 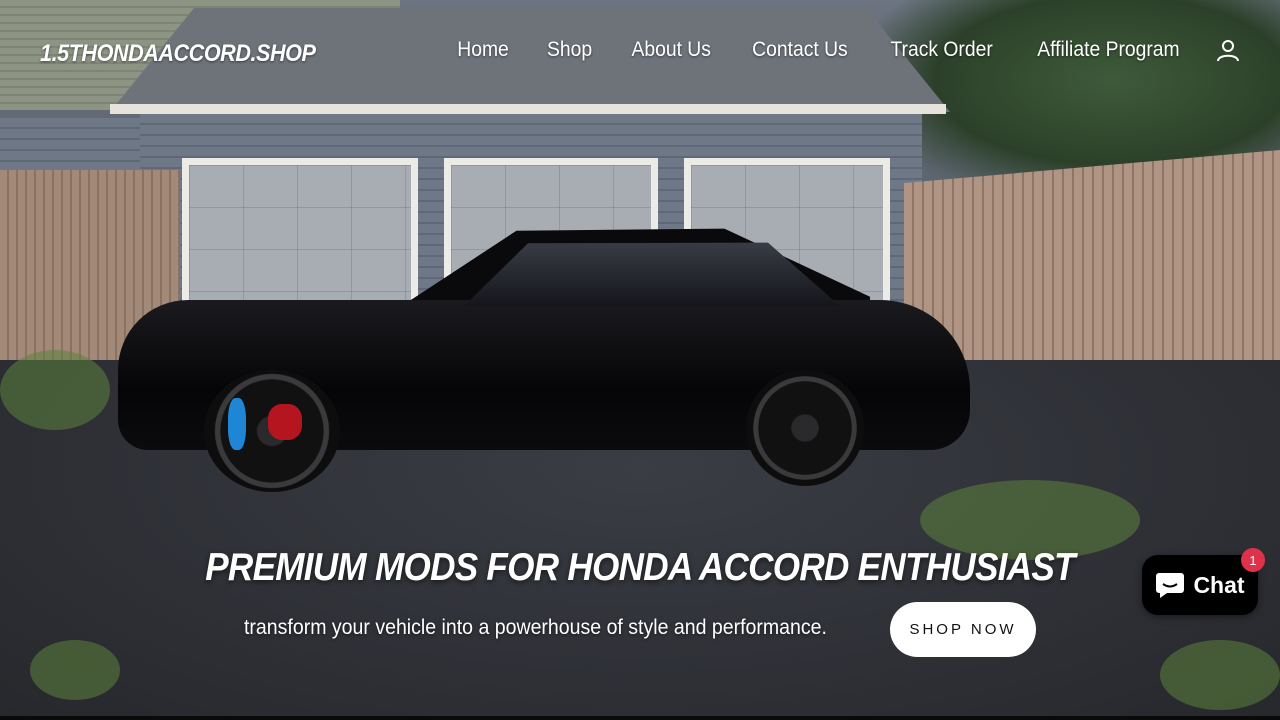 What do you see at coordinates (963, 629) in the screenshot?
I see `shop-now-button: SHOP NOW` at bounding box center [963, 629].